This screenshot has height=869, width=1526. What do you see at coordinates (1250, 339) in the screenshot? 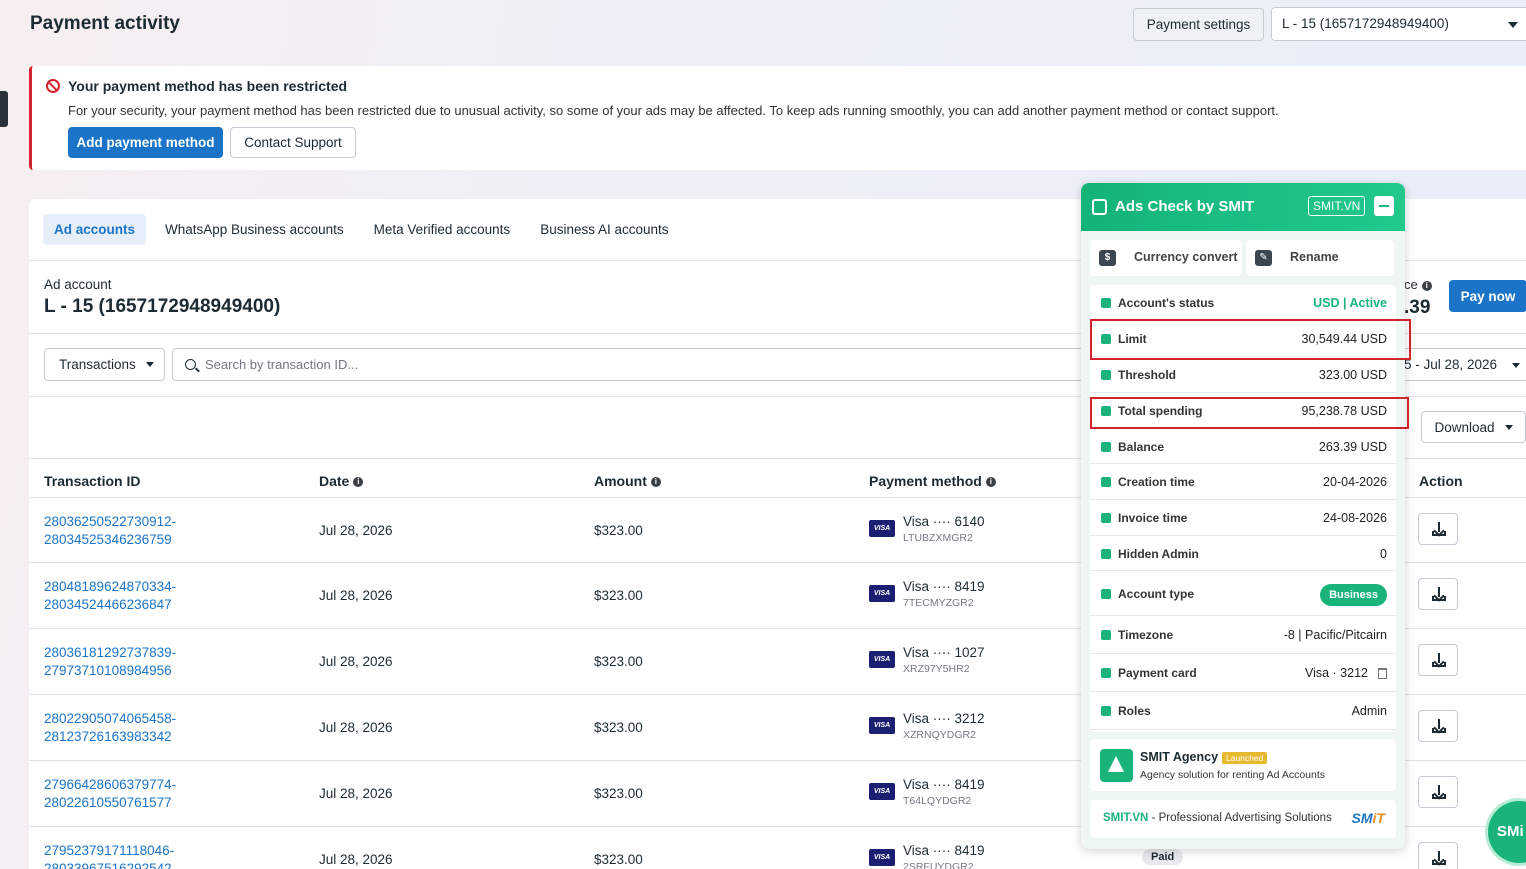
I see `limit-highlight` at bounding box center [1250, 339].